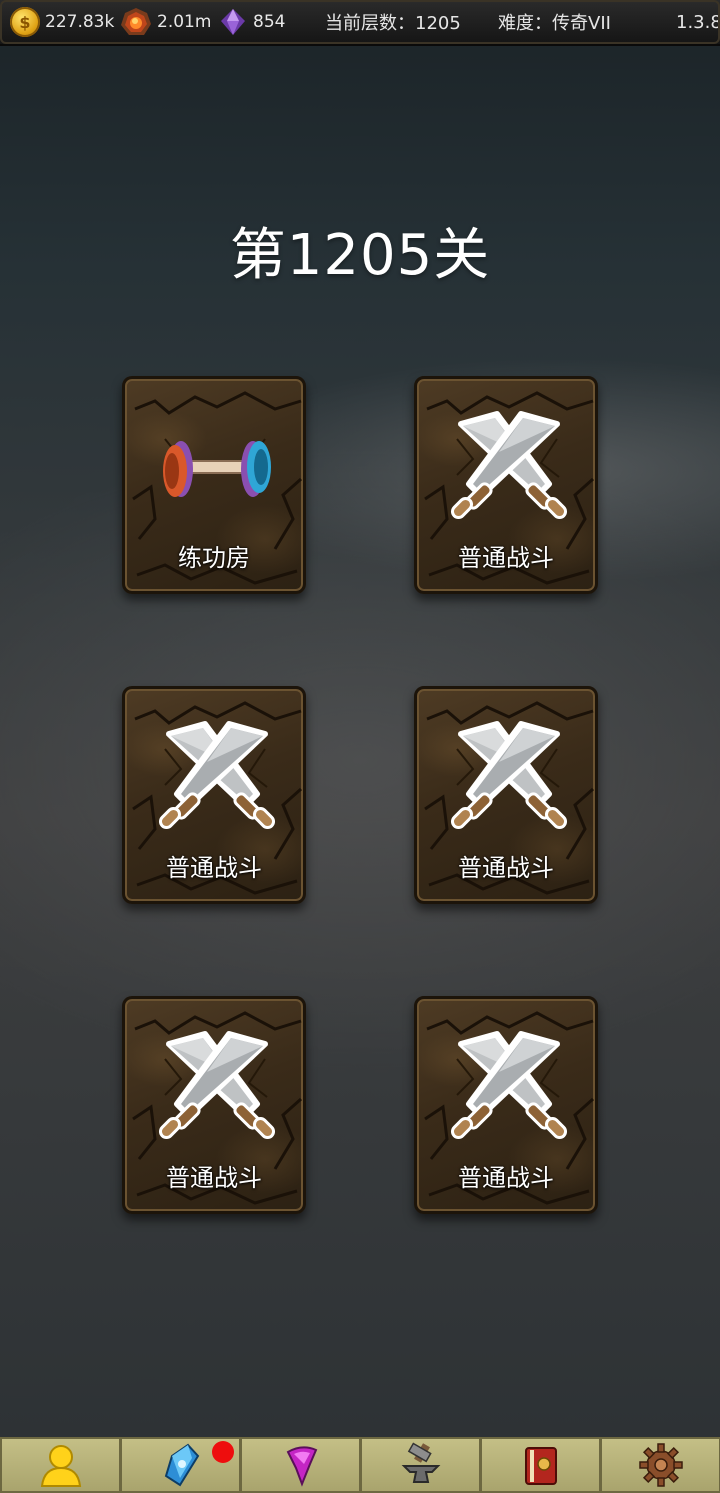 The width and height of the screenshot is (720, 1493). What do you see at coordinates (184, 22) in the screenshot?
I see `ore-value: 2.01m` at bounding box center [184, 22].